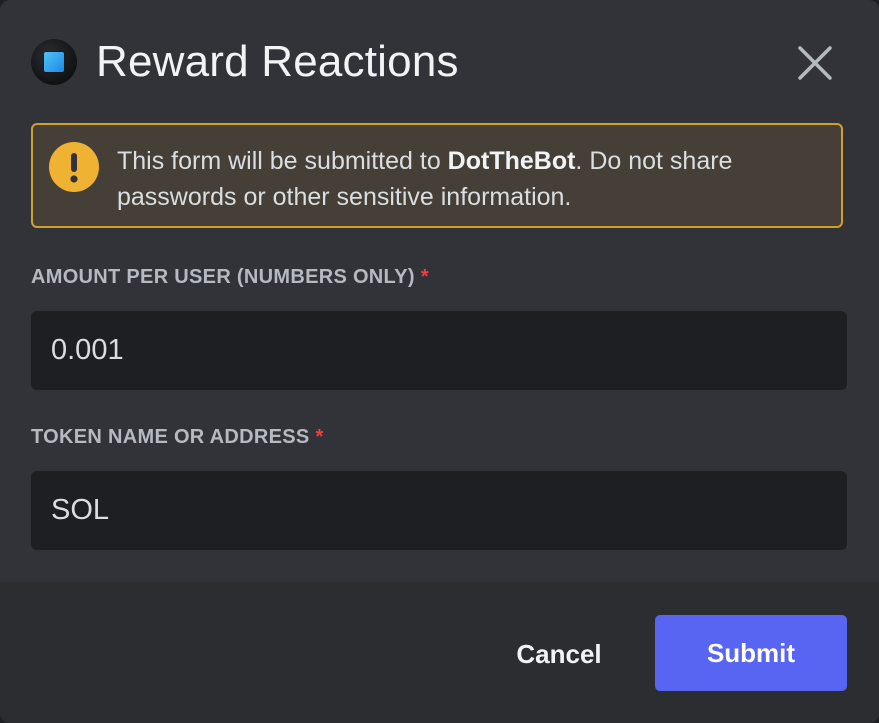  I want to click on amount-input, so click(439, 350).